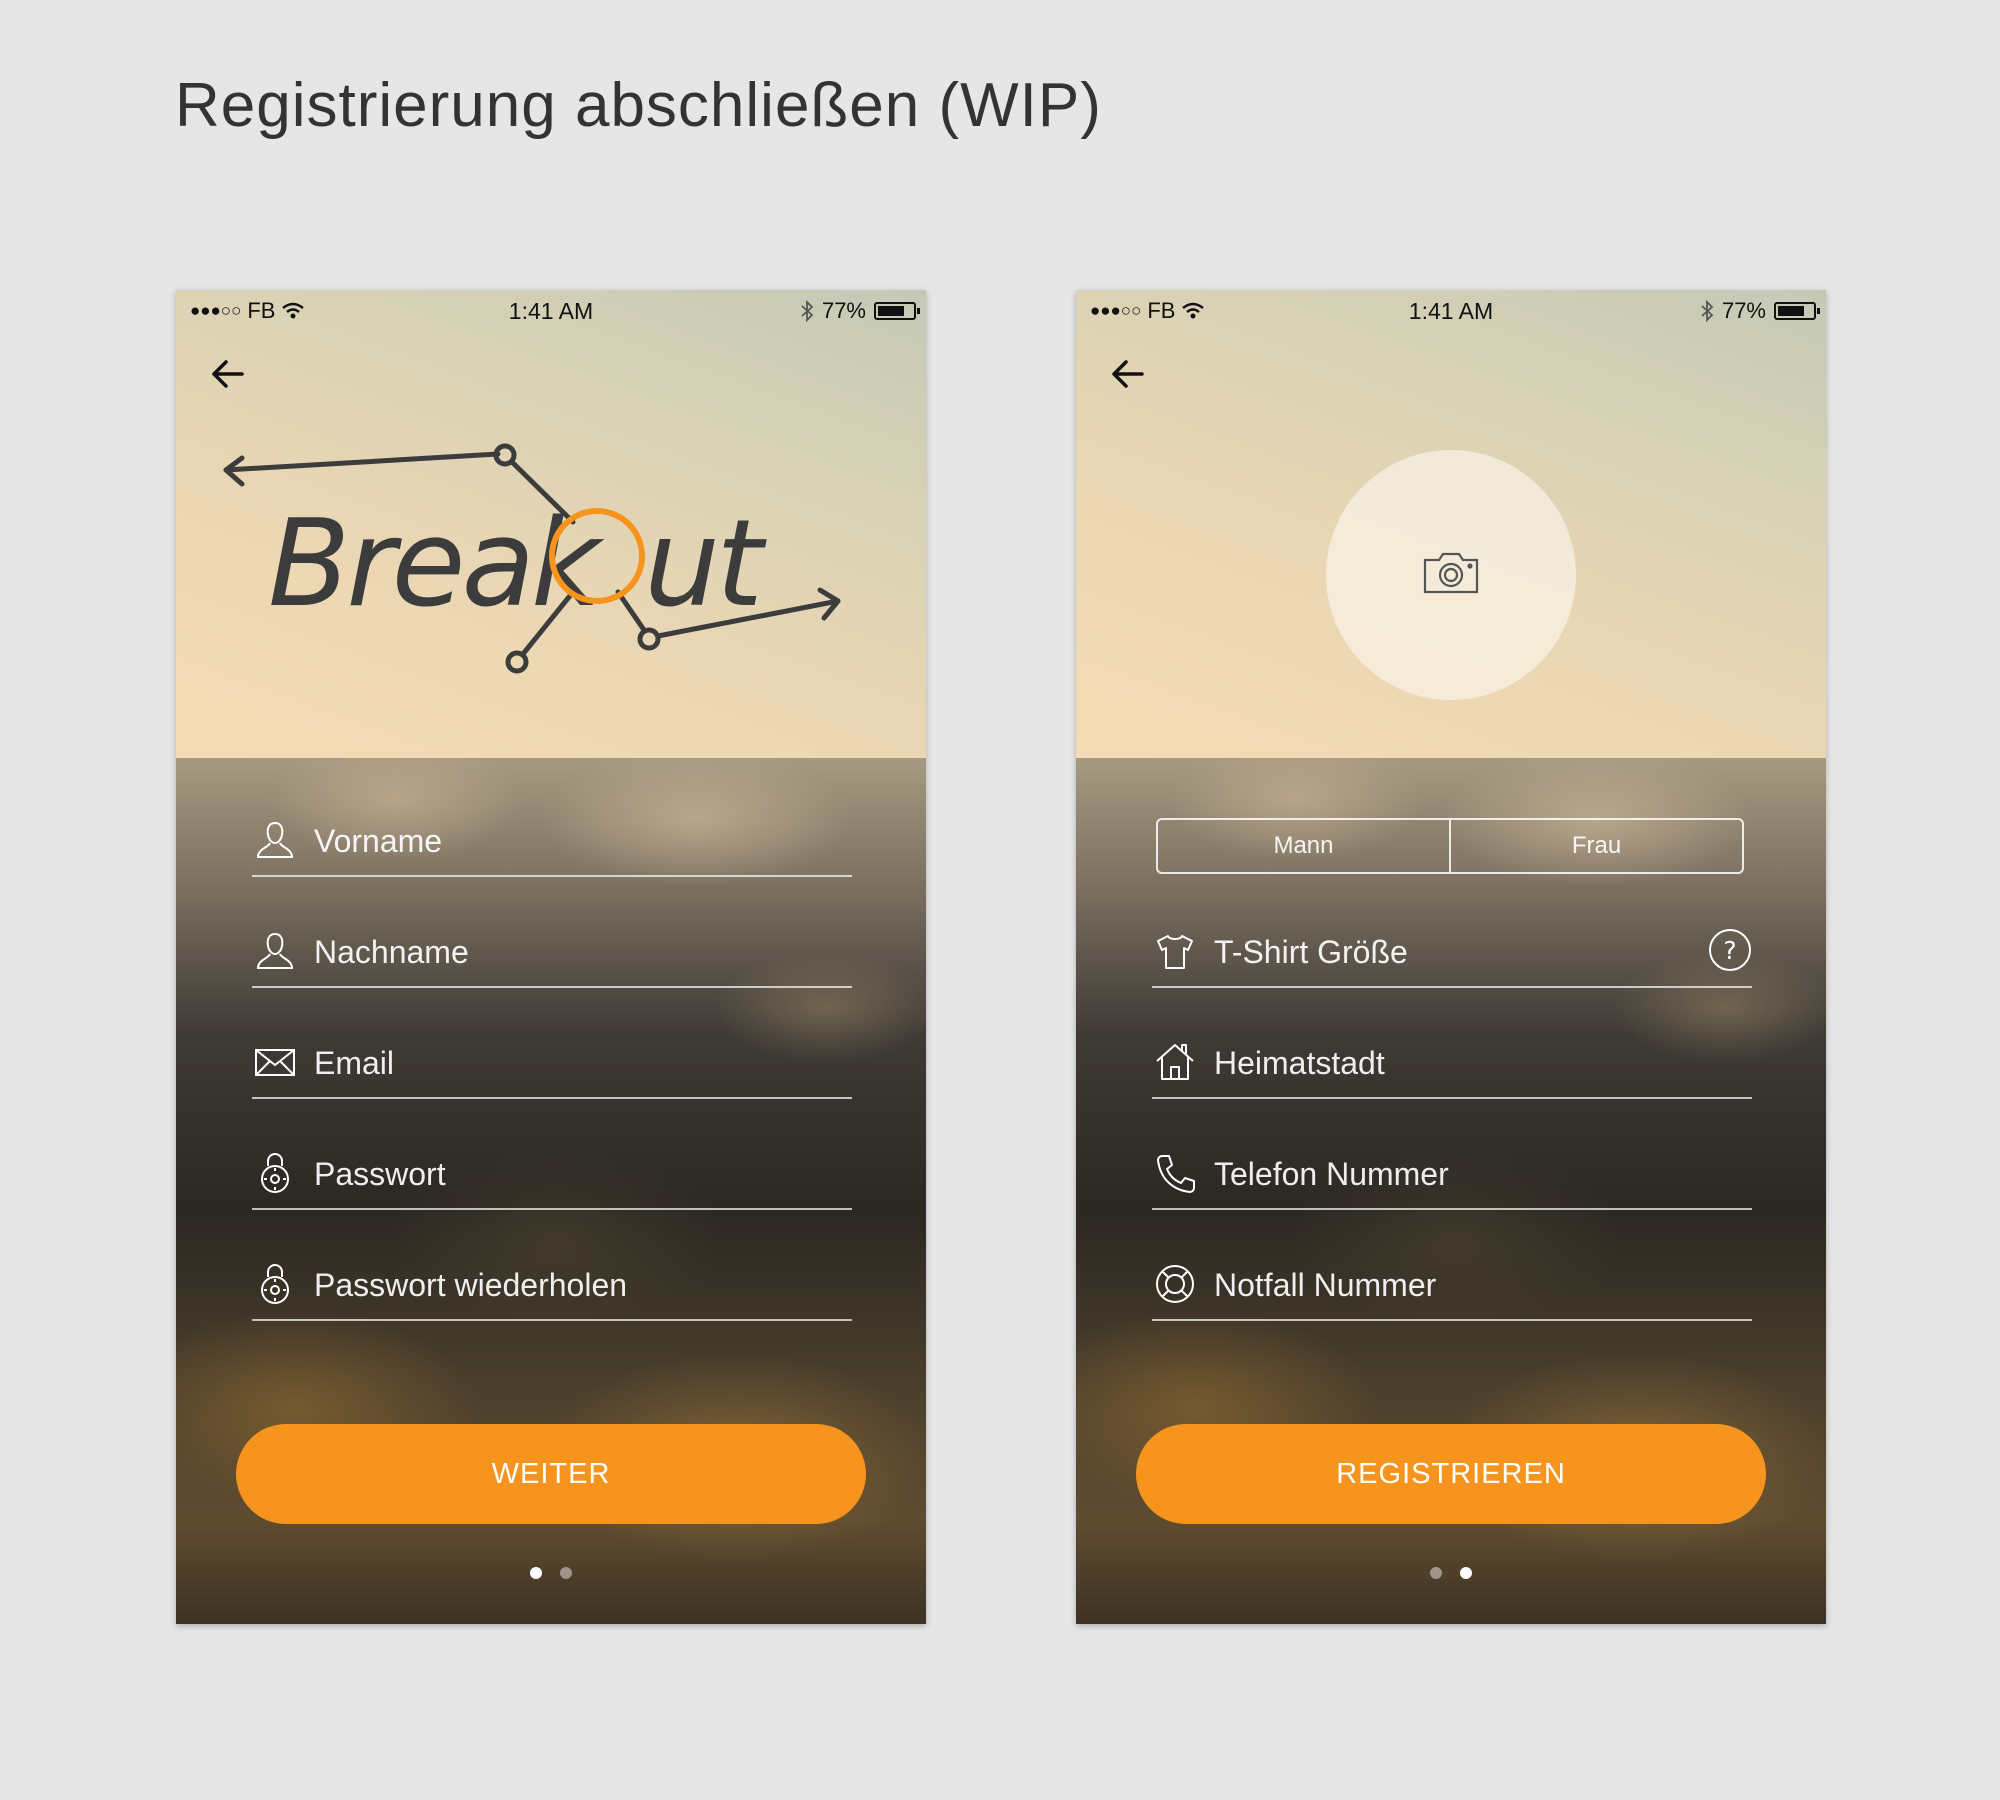 The width and height of the screenshot is (2000, 1800). I want to click on page-title: Registrierung abschließen (WIP), so click(638, 105).